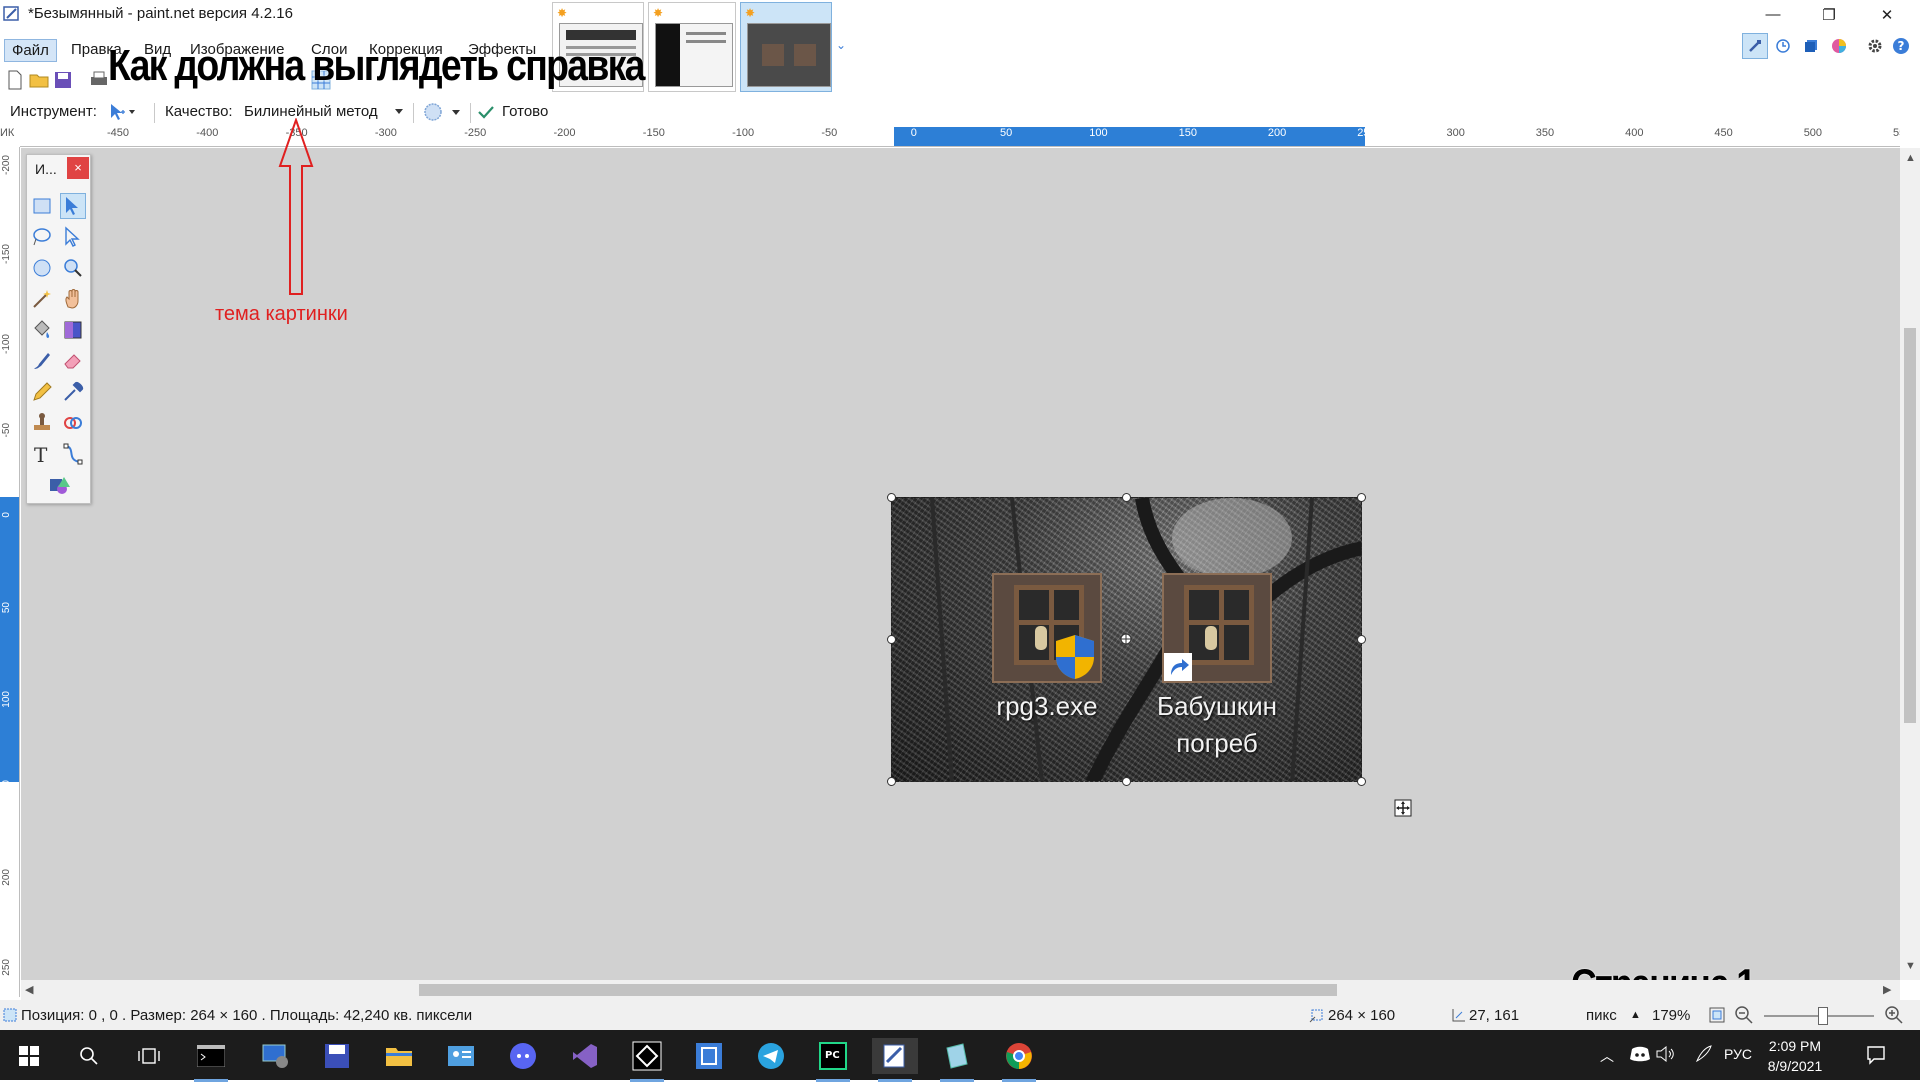 The width and height of the screenshot is (1920, 1082). Describe the element at coordinates (525, 111) in the screenshot. I see `finish-button: Готово` at that location.